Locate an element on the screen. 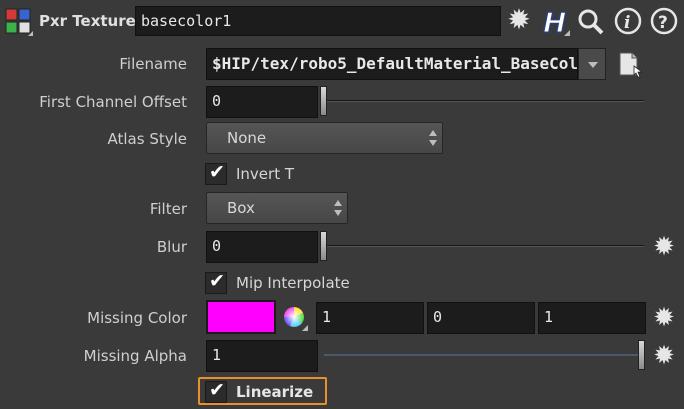 This screenshot has width=684, height=409. missing-color-label: Missing Color is located at coordinates (137, 318).